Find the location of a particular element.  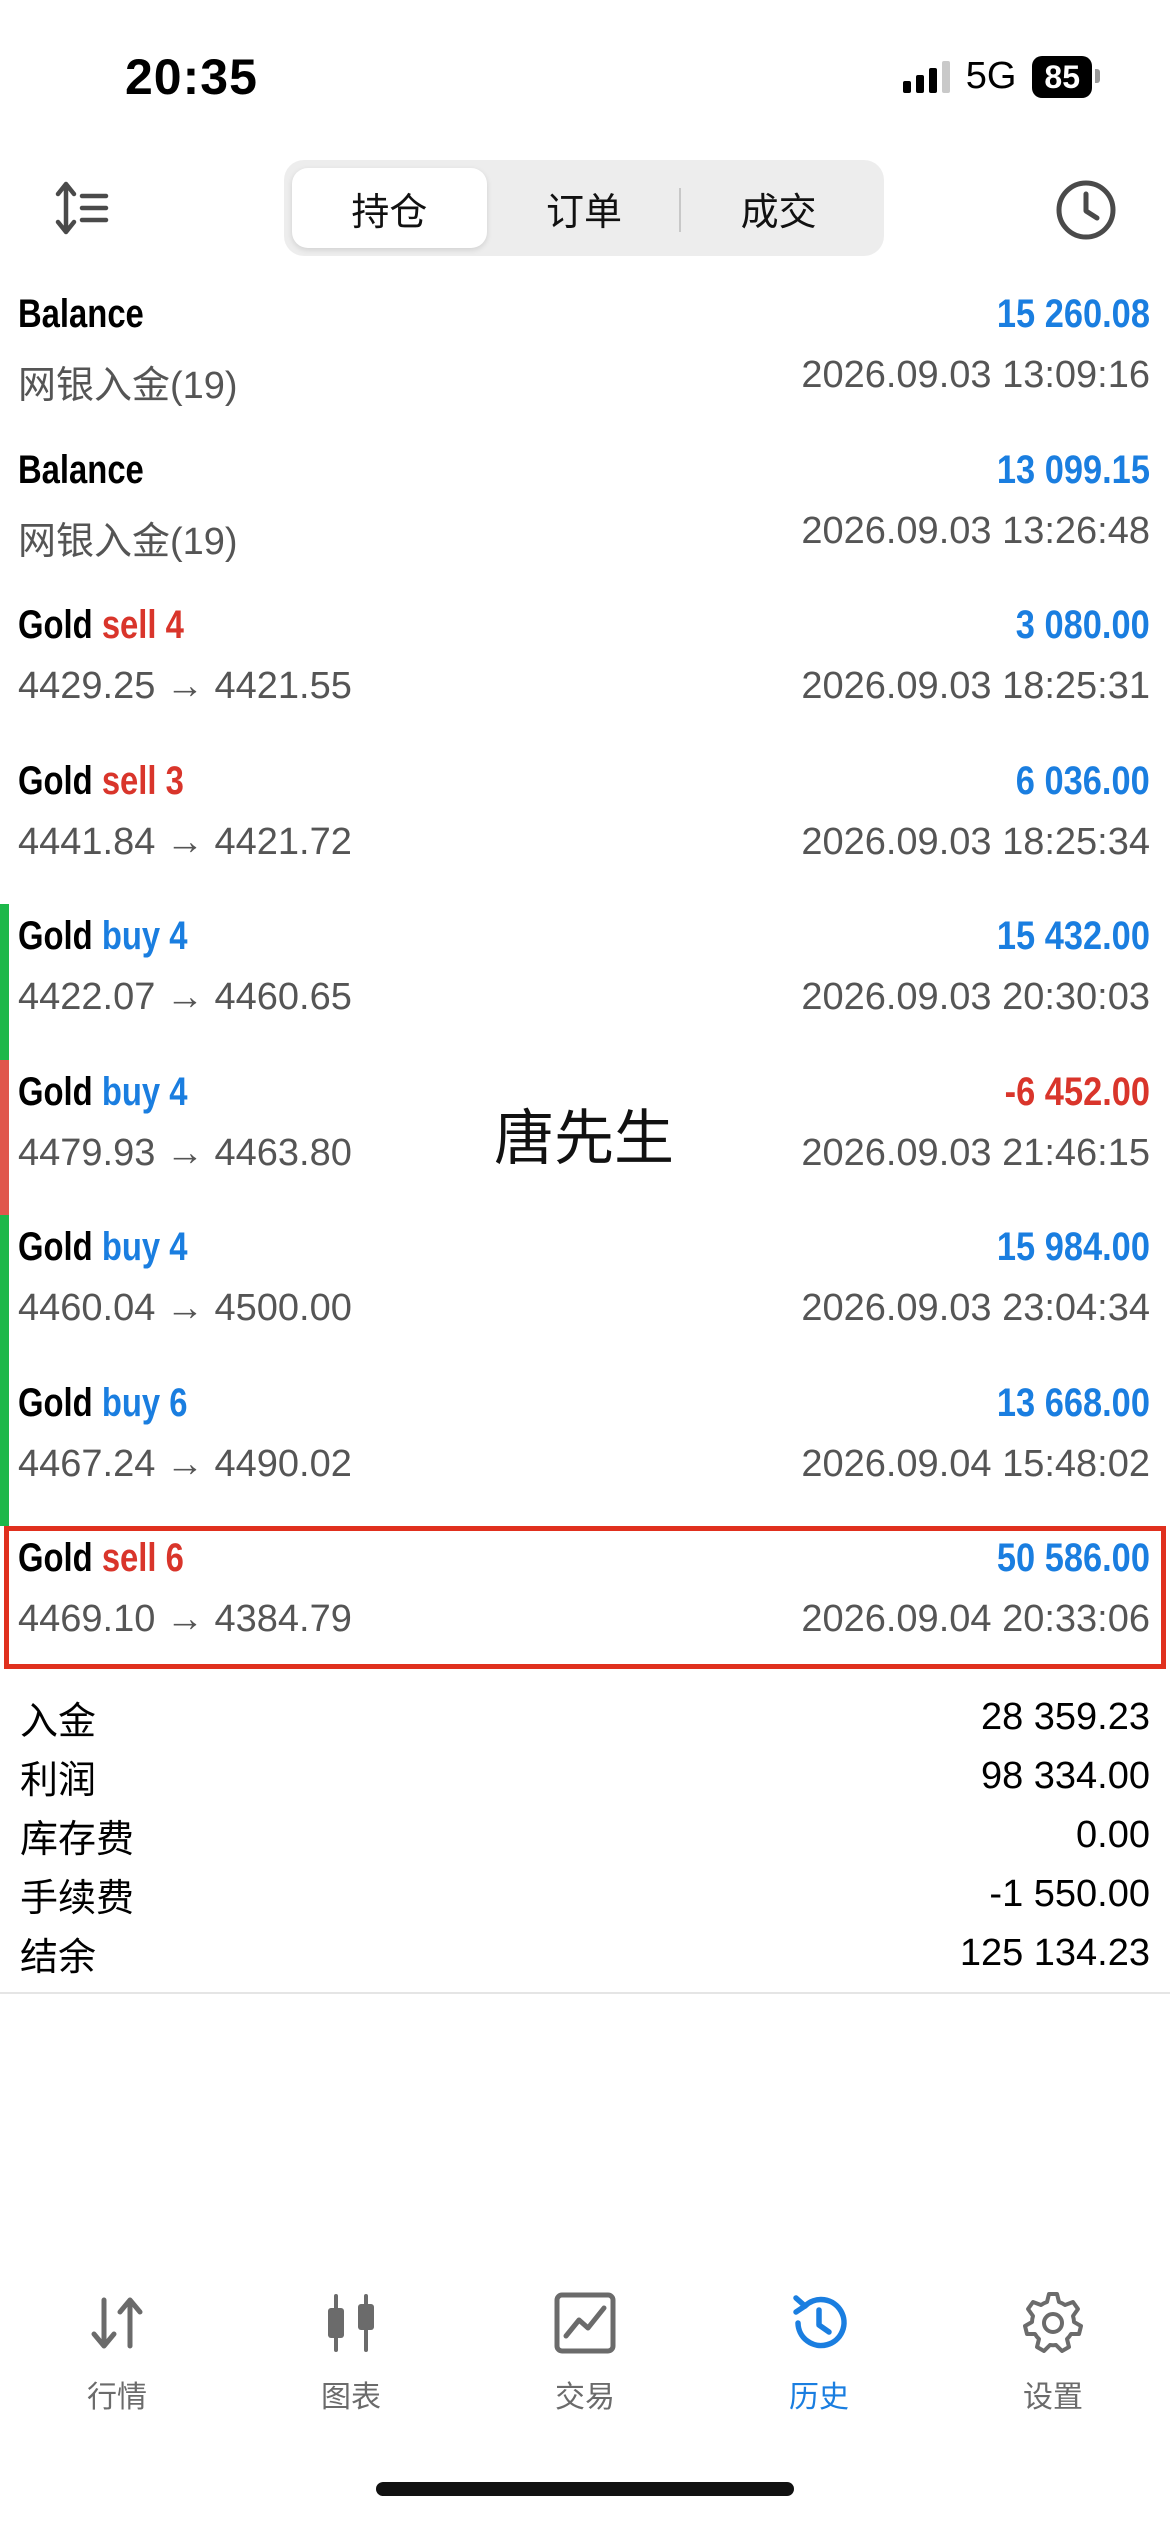

battery-level: 85 is located at coordinates (1062, 76).